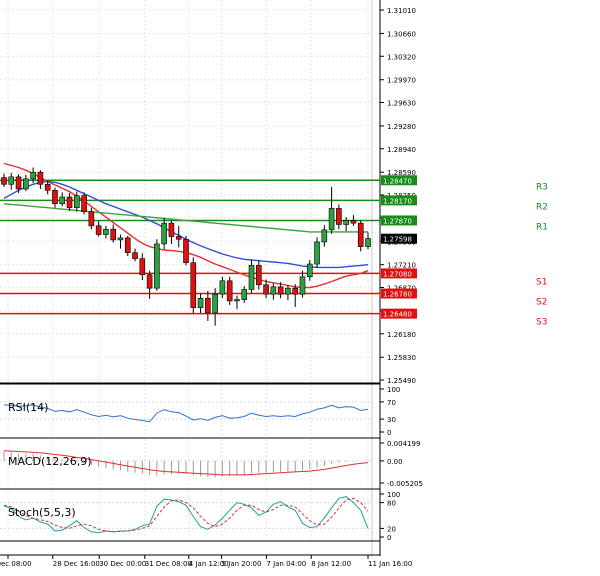 This screenshot has height=576, width=600. Describe the element at coordinates (390, 564) in the screenshot. I see `time-tick-label: 11 Jan 16:00` at that location.